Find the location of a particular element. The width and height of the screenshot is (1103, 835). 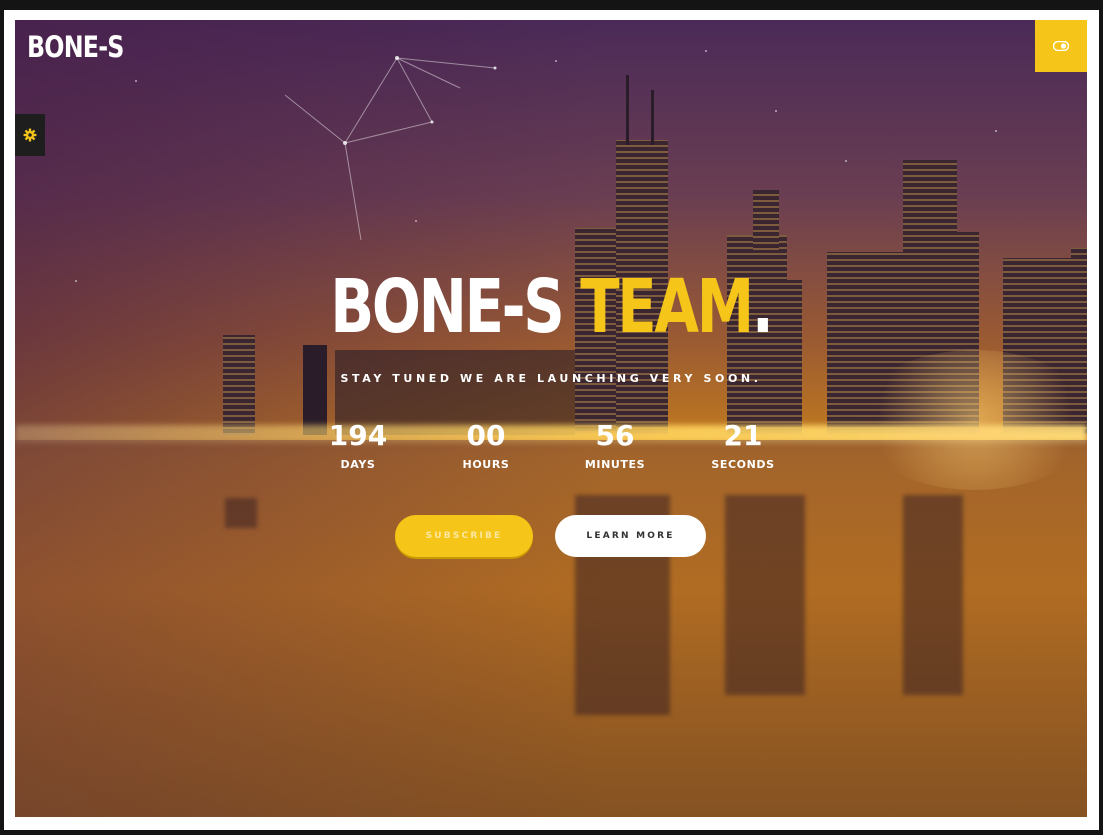

countdown-value: 56 is located at coordinates (615, 435).